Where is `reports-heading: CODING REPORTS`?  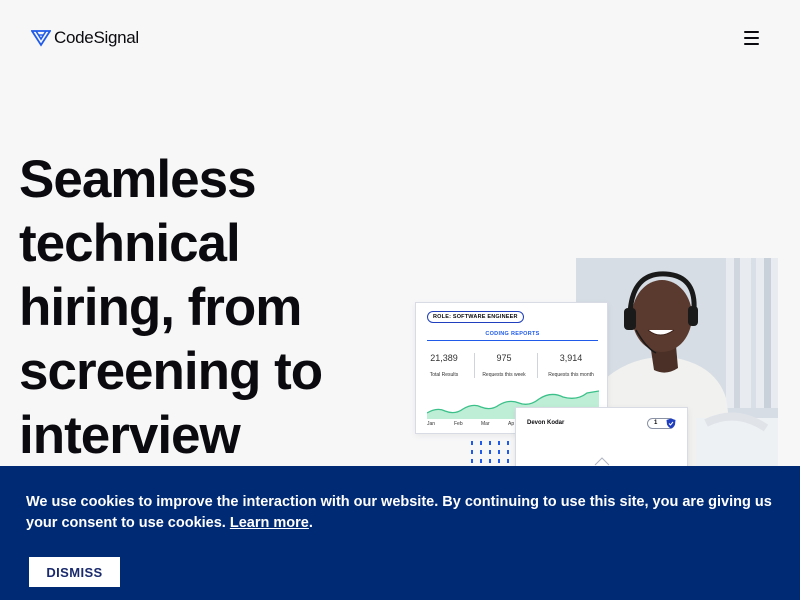
reports-heading: CODING REPORTS is located at coordinates (512, 334).